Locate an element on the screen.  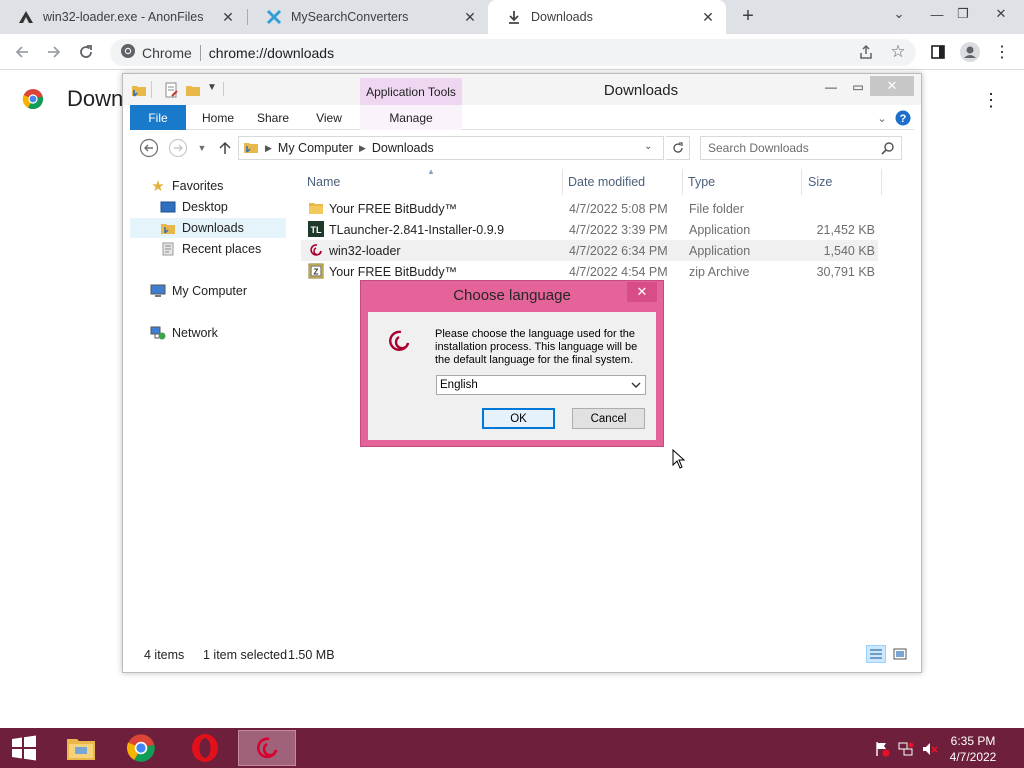
opera-taskbar-icon is located at coordinates (205, 748).